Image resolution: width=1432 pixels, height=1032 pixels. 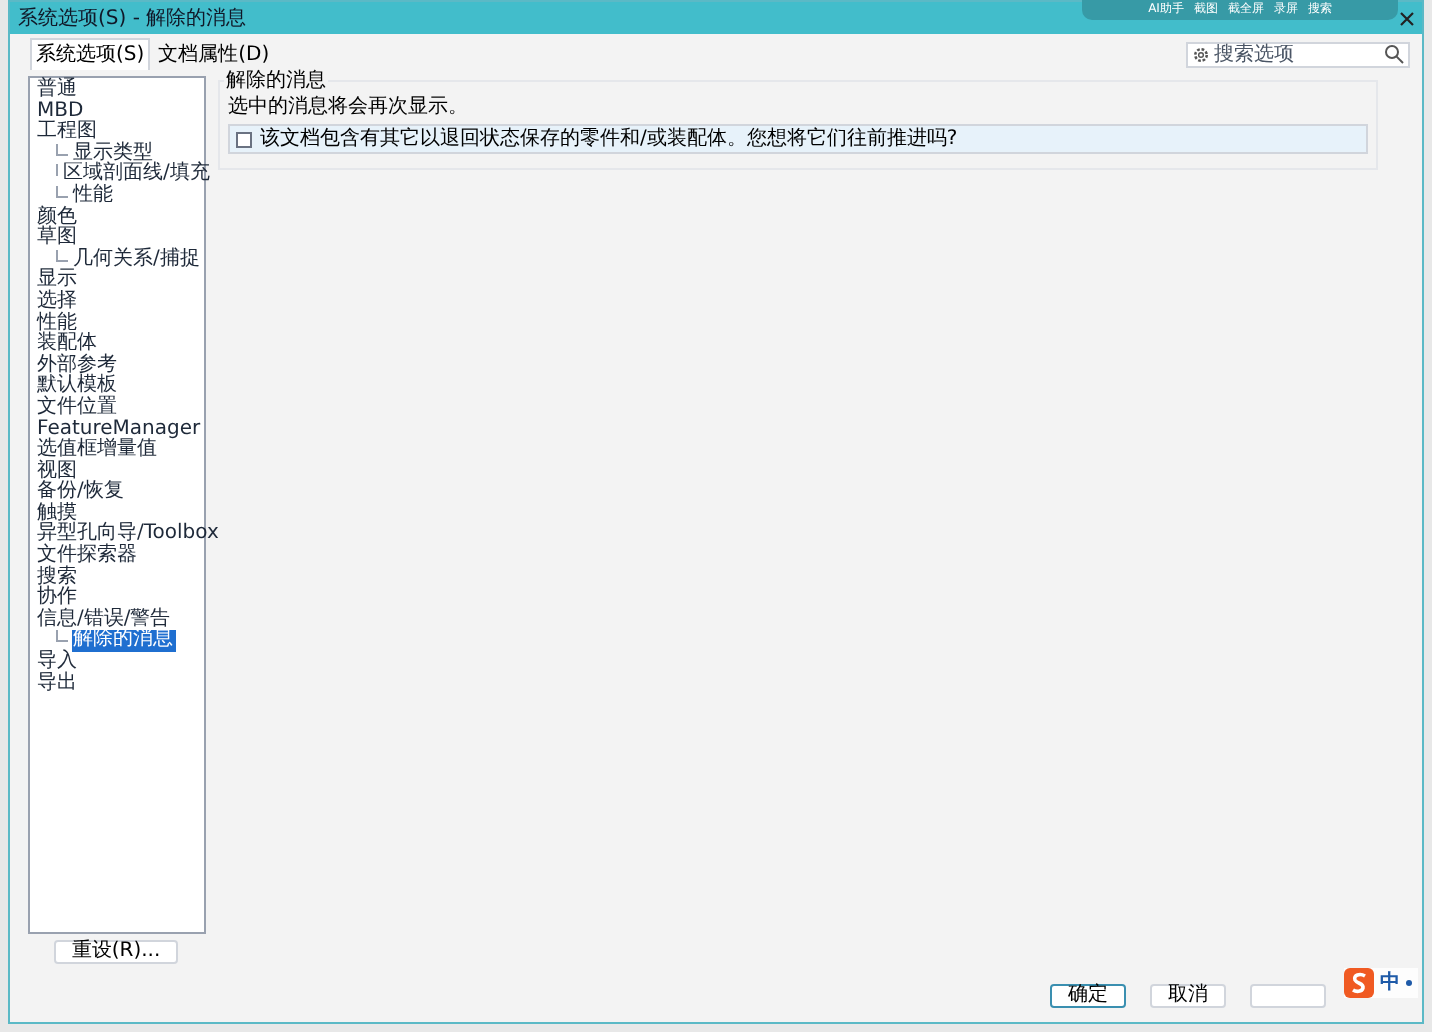 I want to click on tree-item: 备份/恢复, so click(x=80, y=493).